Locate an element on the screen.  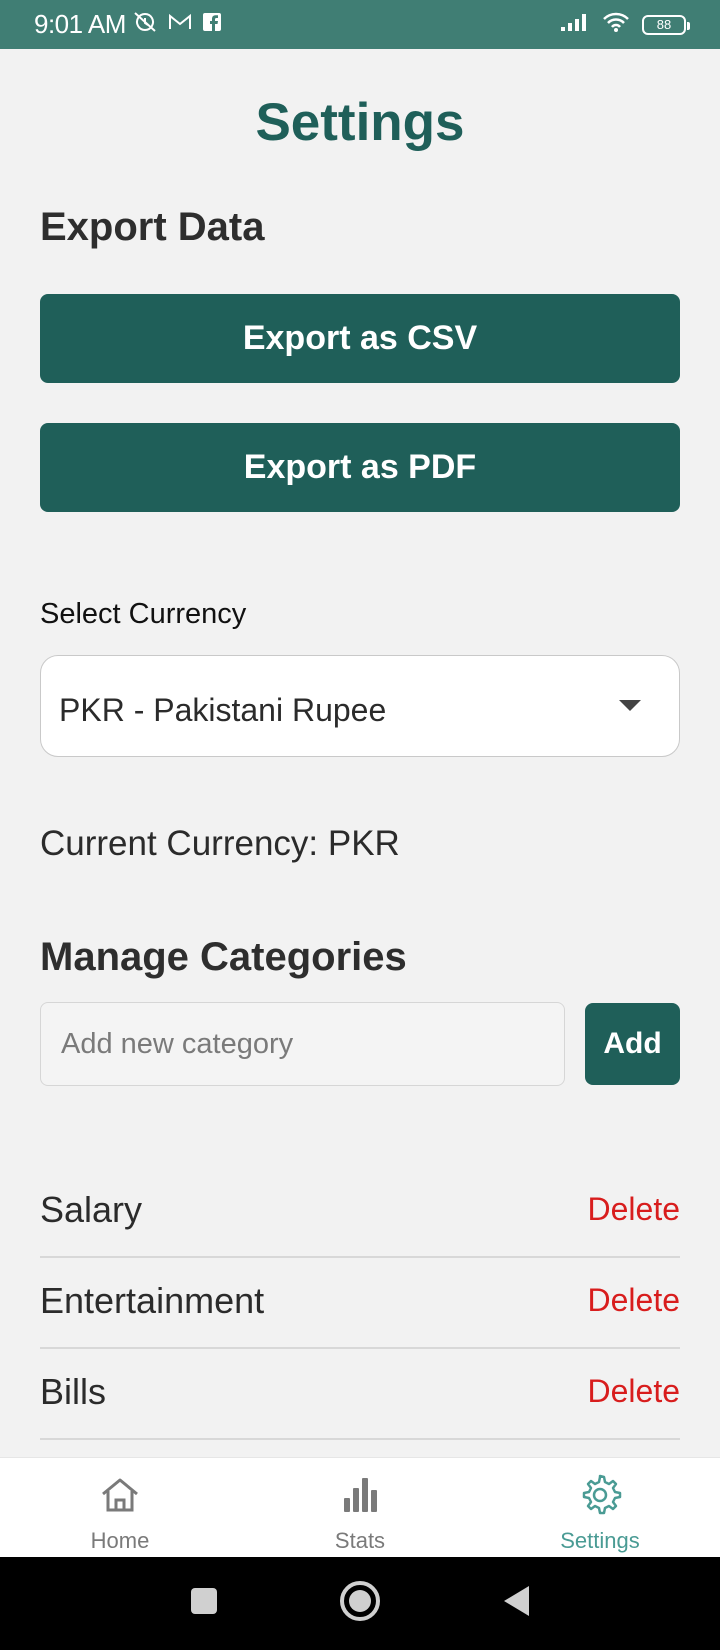
nav-label-stats: Stats is located at coordinates (360, 1540).